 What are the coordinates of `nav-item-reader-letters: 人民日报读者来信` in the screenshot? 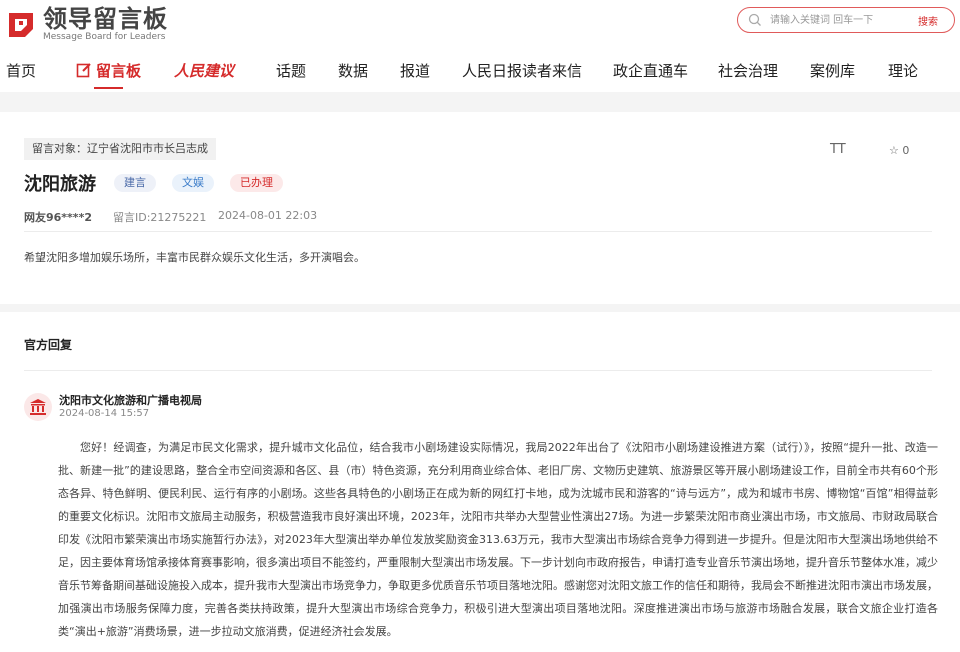 It's located at (522, 70).